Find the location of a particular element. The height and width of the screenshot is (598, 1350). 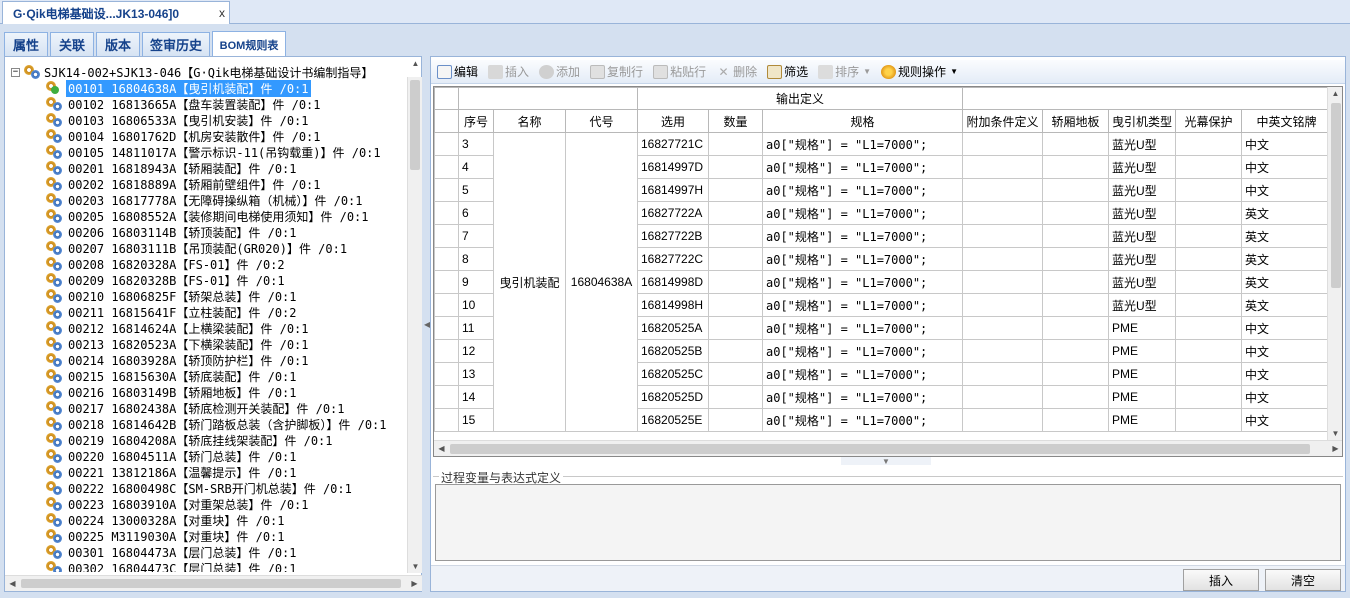

select-cell: 16820525E is located at coordinates (673, 420).